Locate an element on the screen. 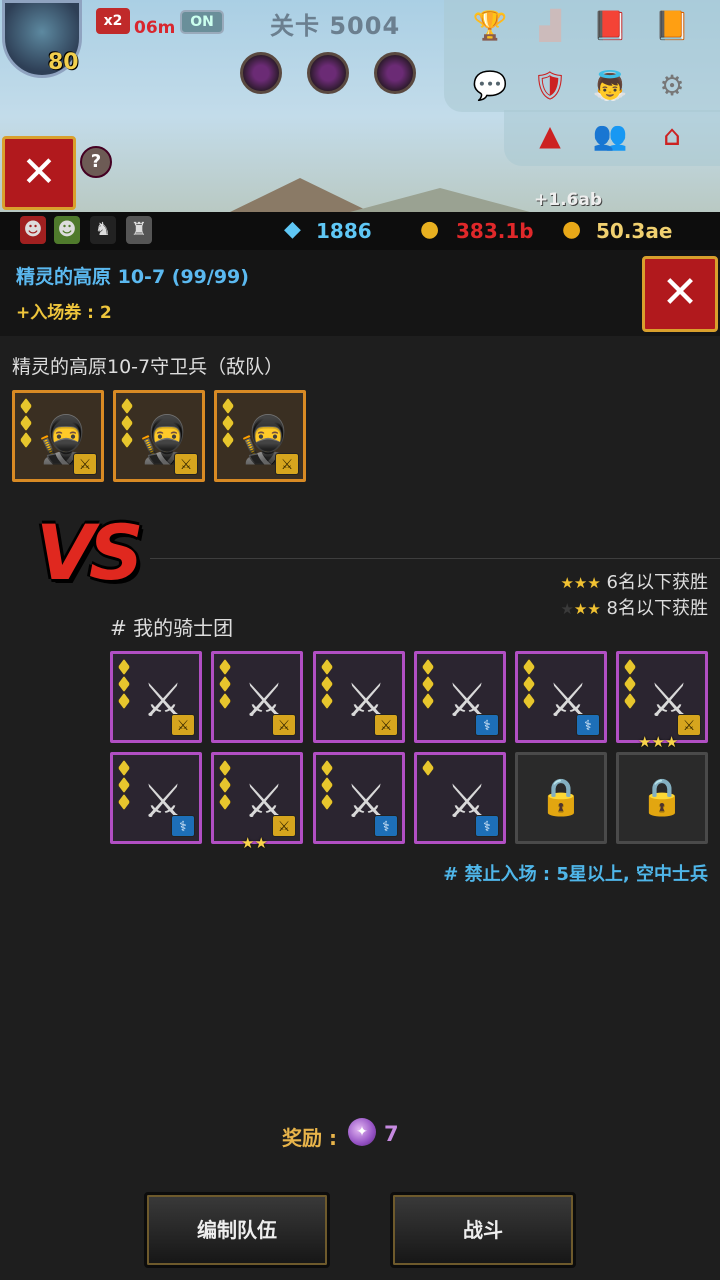 Image resolution: width=720 pixels, height=1280 pixels. edit-team-button: 编制队伍 is located at coordinates (237, 1230).